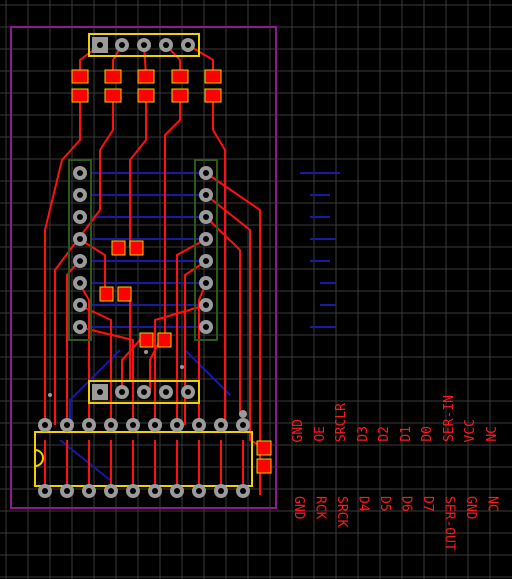  What do you see at coordinates (449, 523) in the screenshot?
I see `pin-label-bottom: SER-OUT` at bounding box center [449, 523].